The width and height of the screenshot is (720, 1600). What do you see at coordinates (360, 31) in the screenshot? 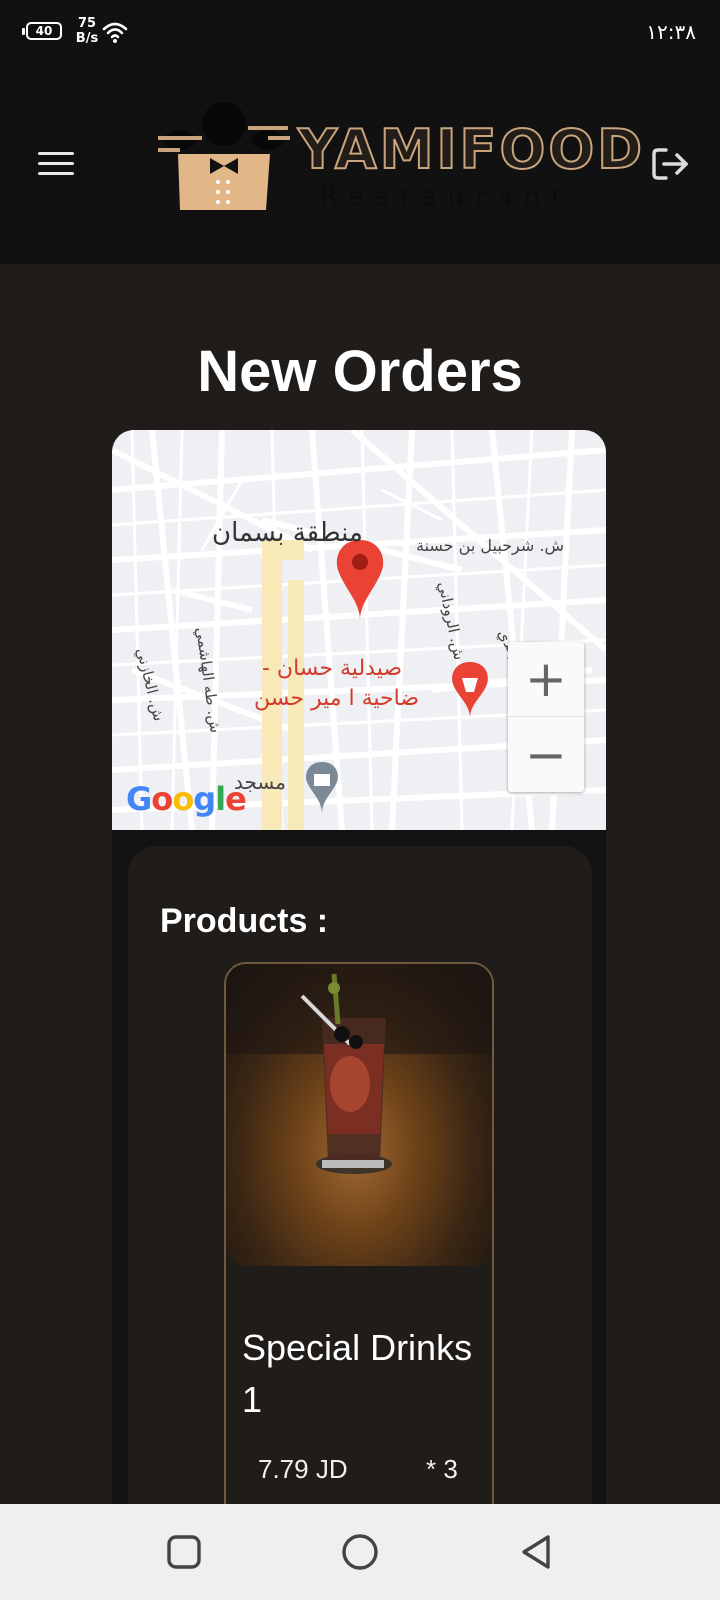
I see `status-bar: 40 75 B/s ١٢:٣٨` at bounding box center [360, 31].